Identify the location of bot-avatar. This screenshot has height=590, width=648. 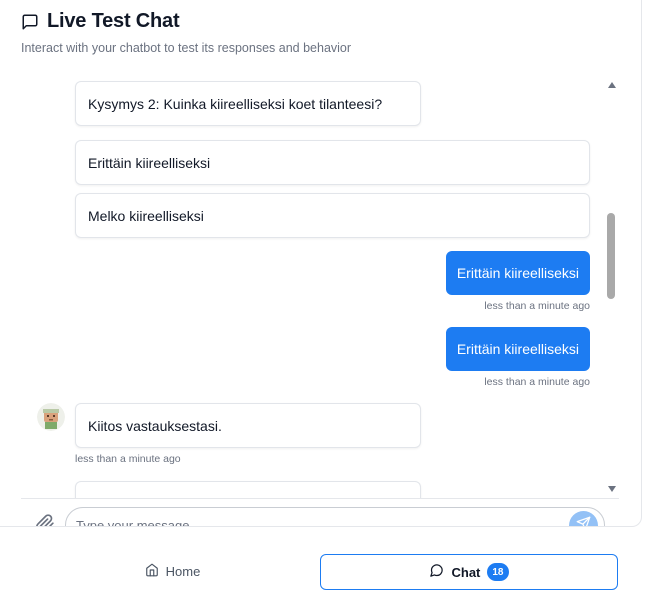
(51, 417).